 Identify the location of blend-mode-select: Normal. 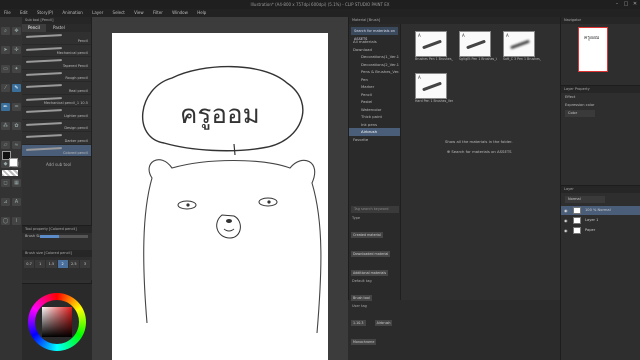
(585, 199).